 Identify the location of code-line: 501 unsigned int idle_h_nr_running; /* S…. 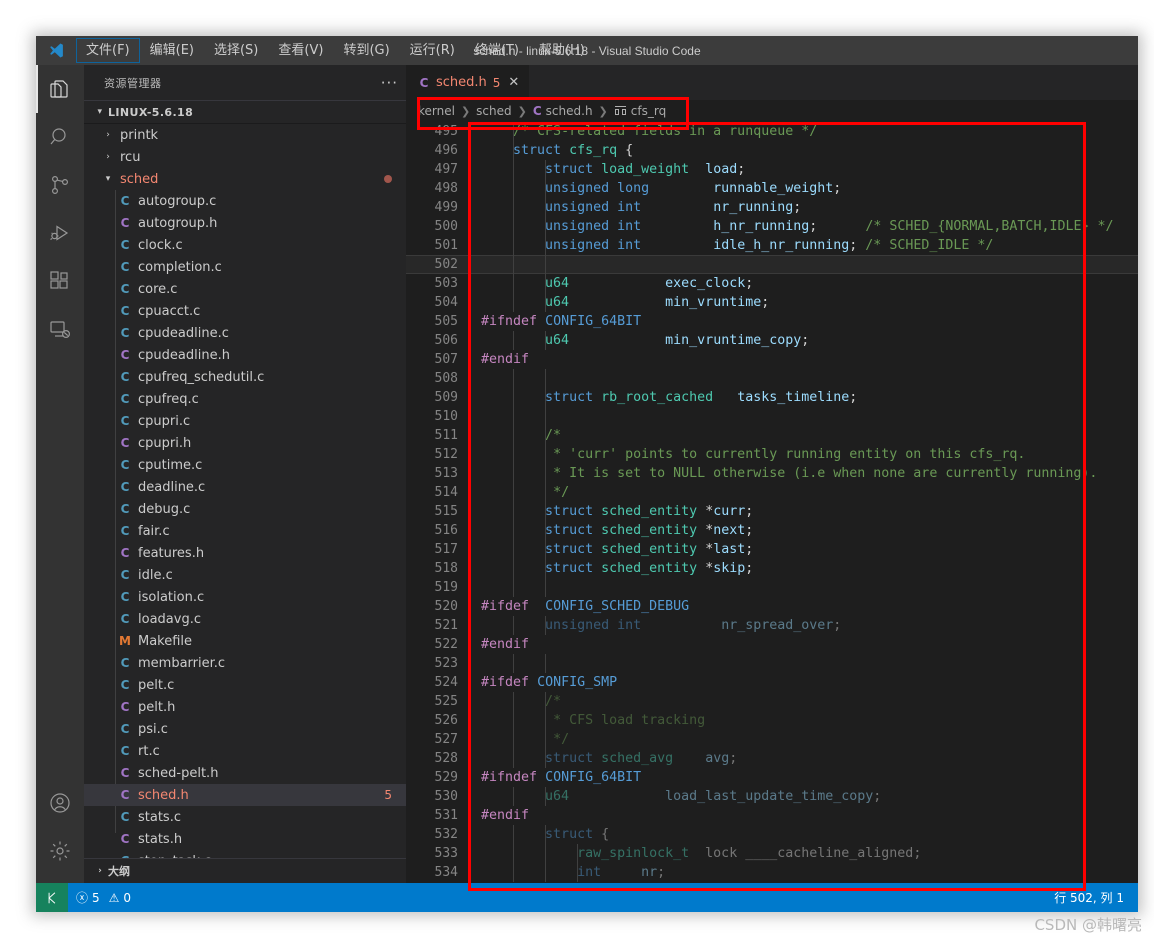
(772, 245).